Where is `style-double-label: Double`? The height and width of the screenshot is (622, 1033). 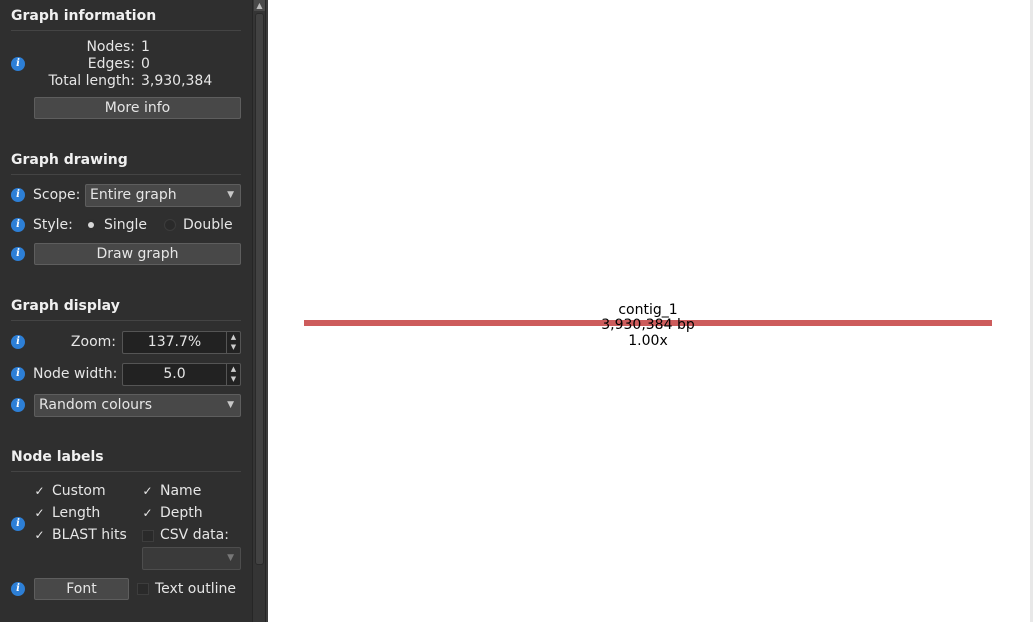 style-double-label: Double is located at coordinates (208, 225).